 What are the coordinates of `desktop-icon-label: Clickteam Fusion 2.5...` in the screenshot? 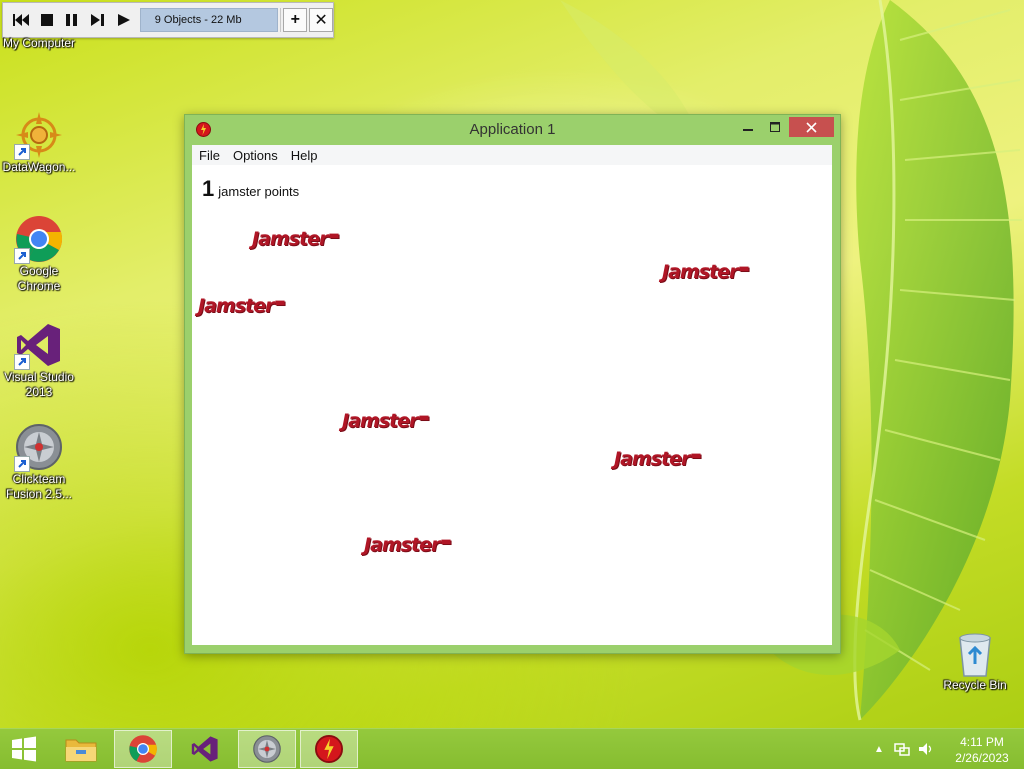 It's located at (39, 486).